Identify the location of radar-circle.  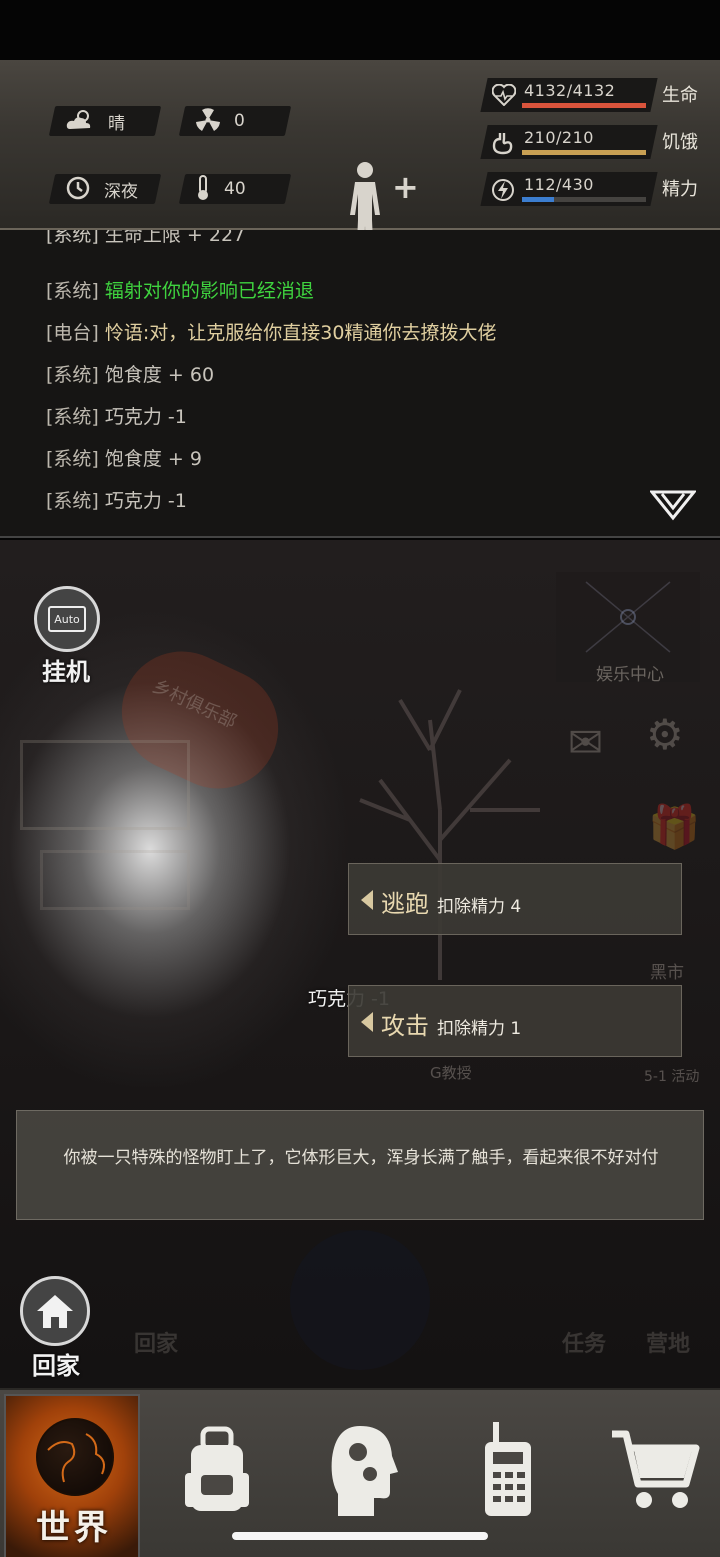
(360, 1300).